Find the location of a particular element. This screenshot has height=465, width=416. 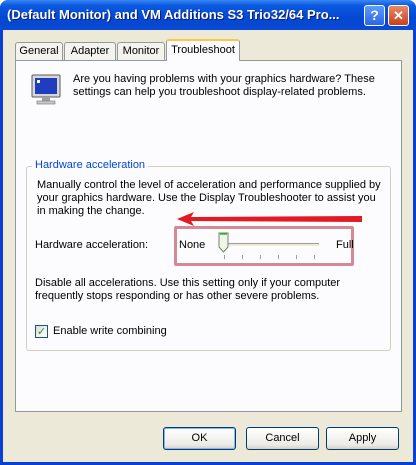

write-combining-label: Enable write combining is located at coordinates (110, 331).